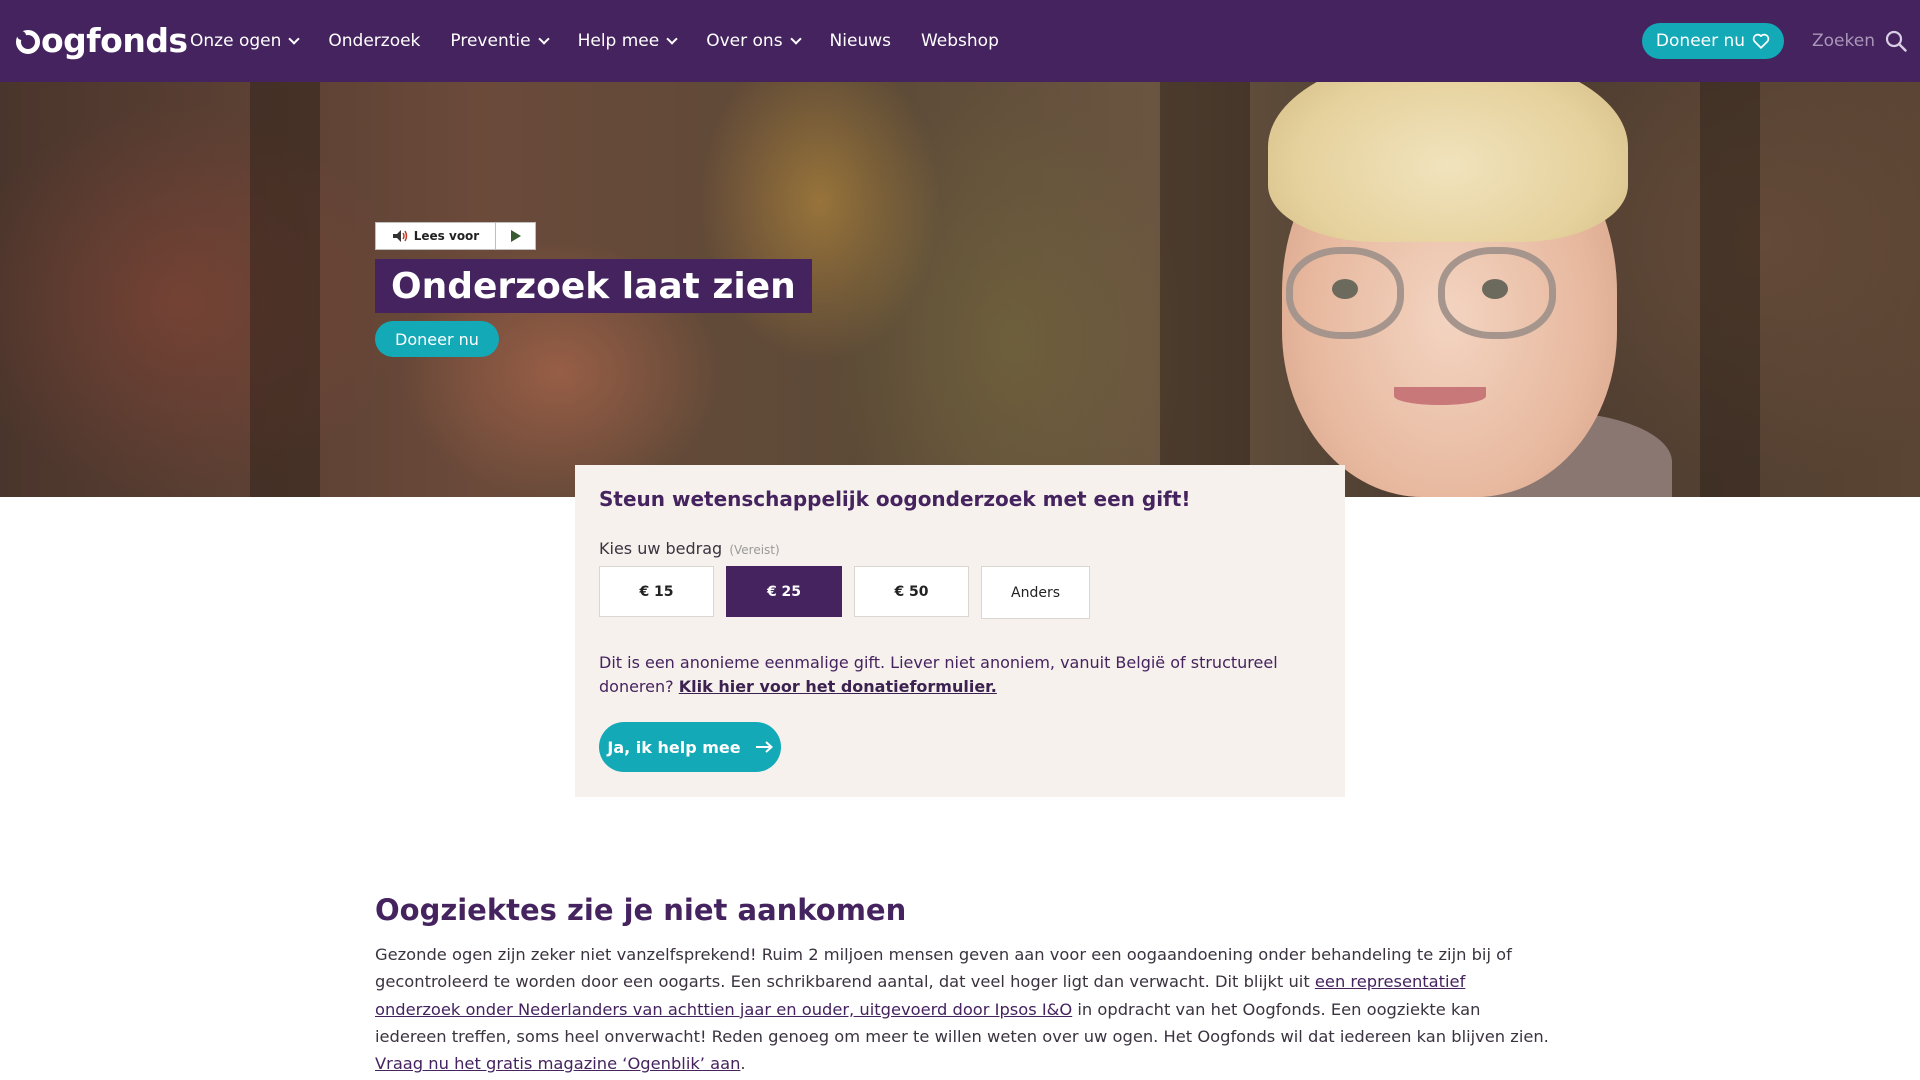 The image size is (1920, 1080). Describe the element at coordinates (437, 339) in the screenshot. I see `hero-donate-button: Doneer nu` at that location.